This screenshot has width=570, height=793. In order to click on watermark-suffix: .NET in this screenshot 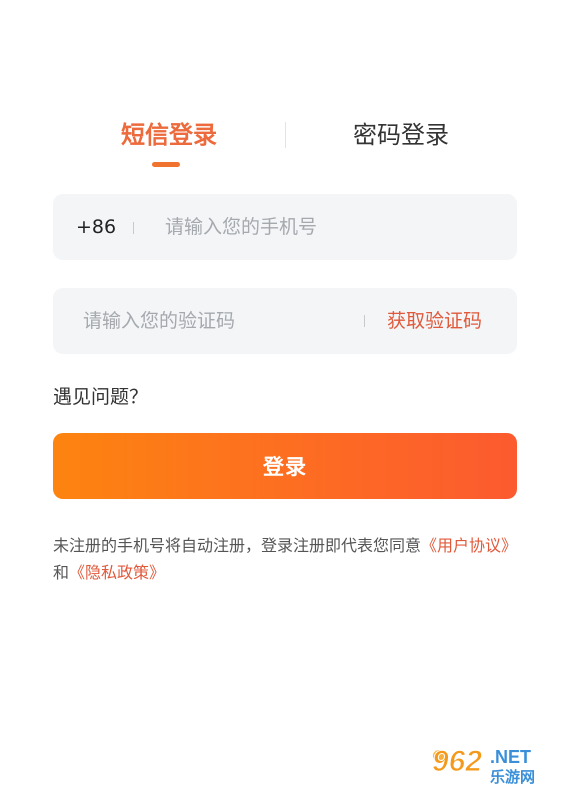, I will do `click(510, 757)`.